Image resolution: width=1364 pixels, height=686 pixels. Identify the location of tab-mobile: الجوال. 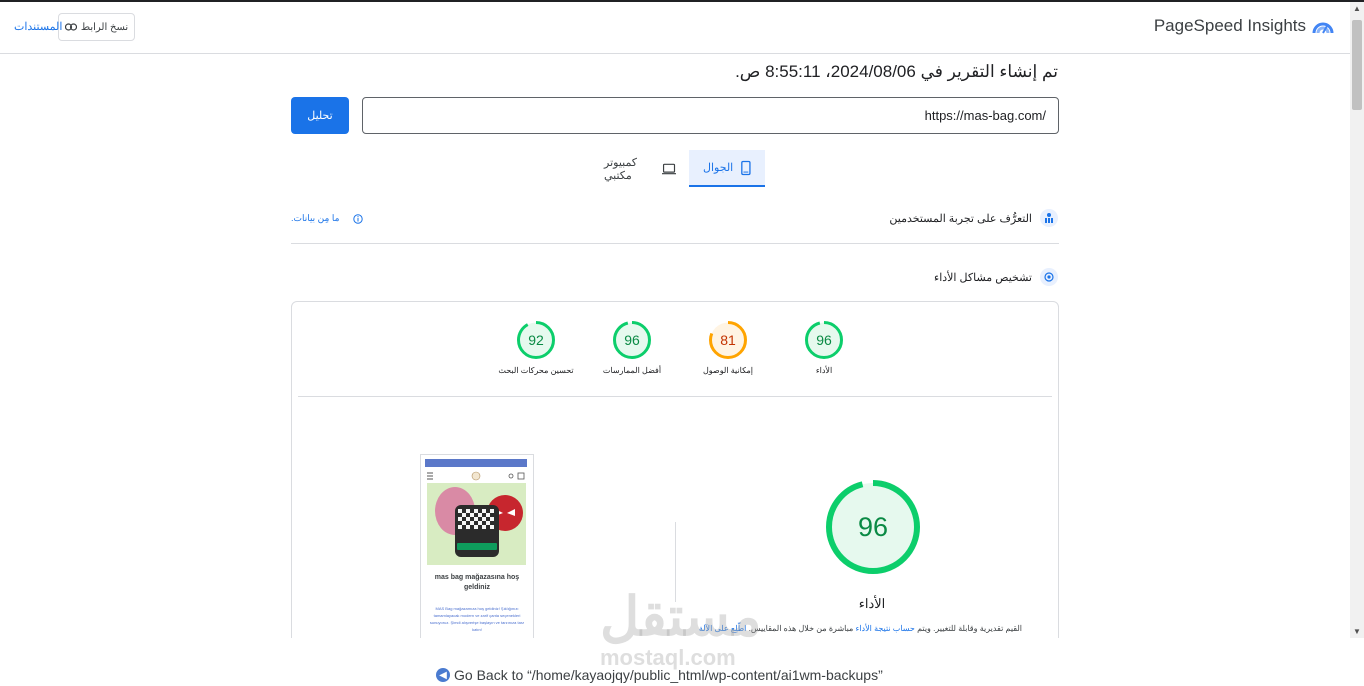
(727, 168).